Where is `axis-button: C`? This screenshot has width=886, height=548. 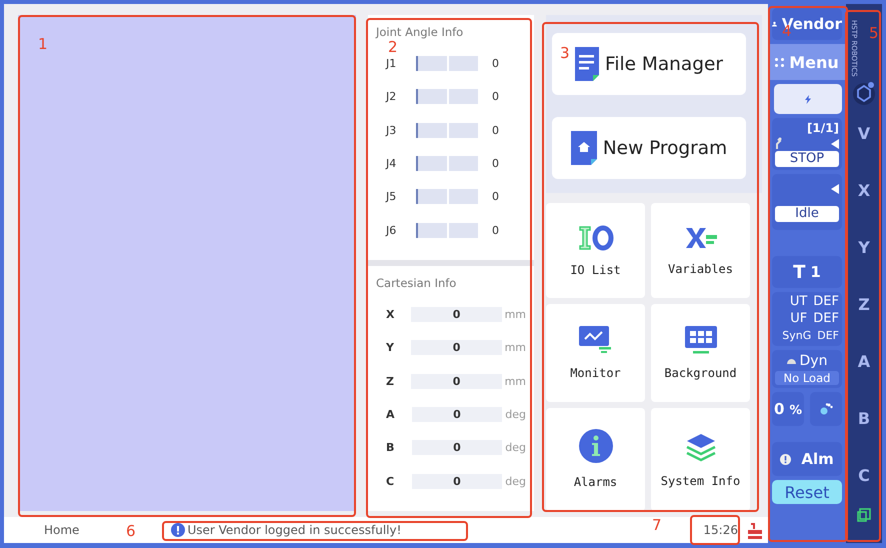 axis-button: C is located at coordinates (864, 475).